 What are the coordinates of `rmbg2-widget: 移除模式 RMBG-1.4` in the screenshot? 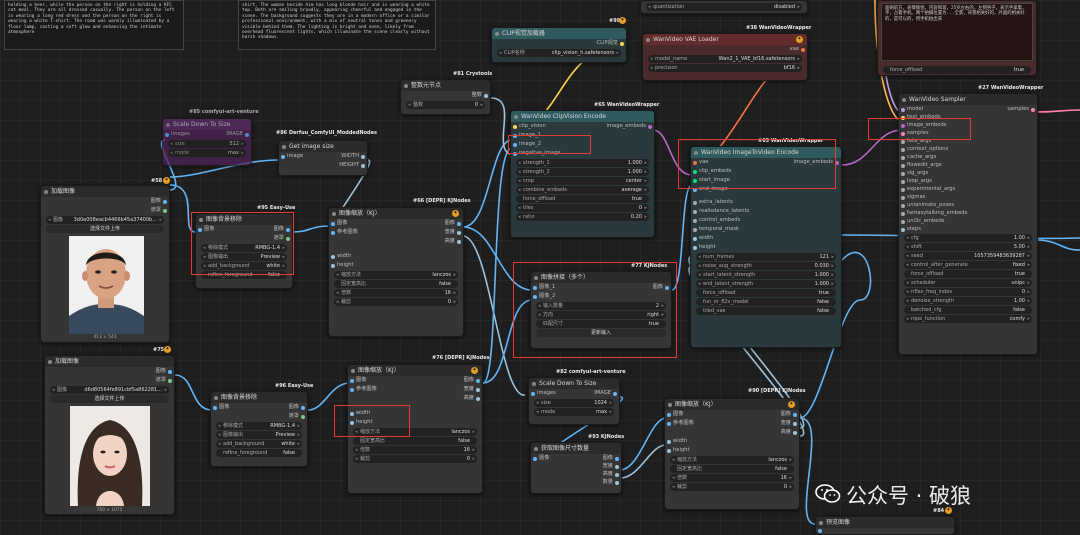 It's located at (259, 426).